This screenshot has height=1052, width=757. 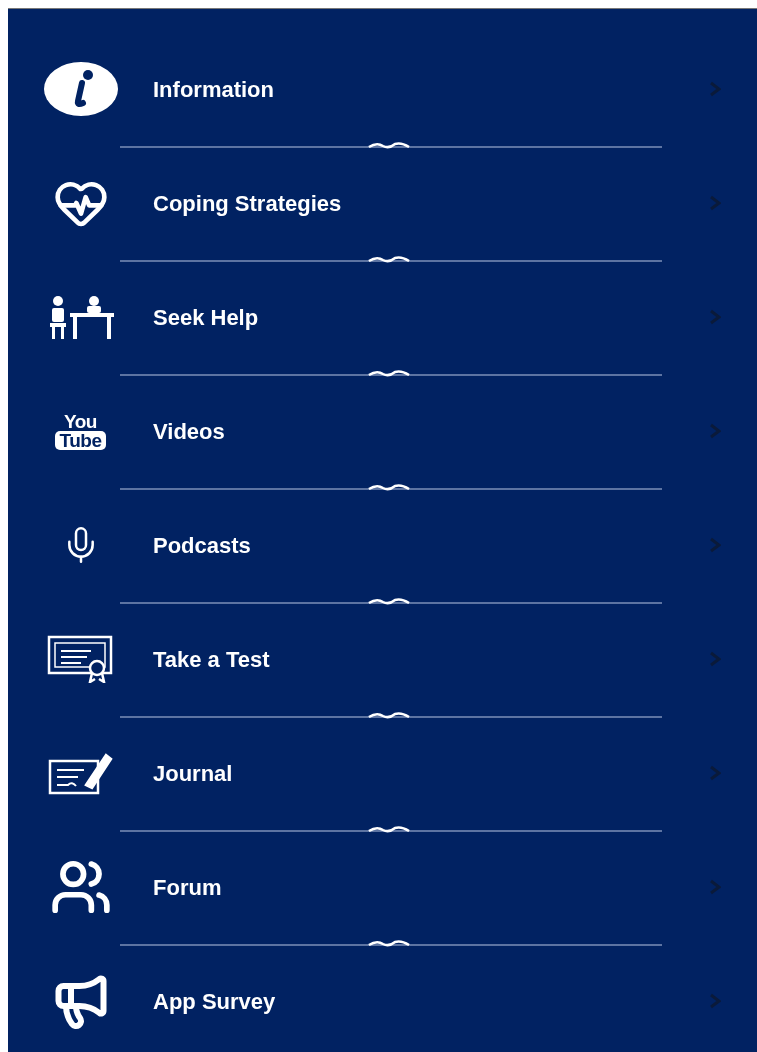 What do you see at coordinates (382, 545) in the screenshot?
I see `menu-item: Podcasts` at bounding box center [382, 545].